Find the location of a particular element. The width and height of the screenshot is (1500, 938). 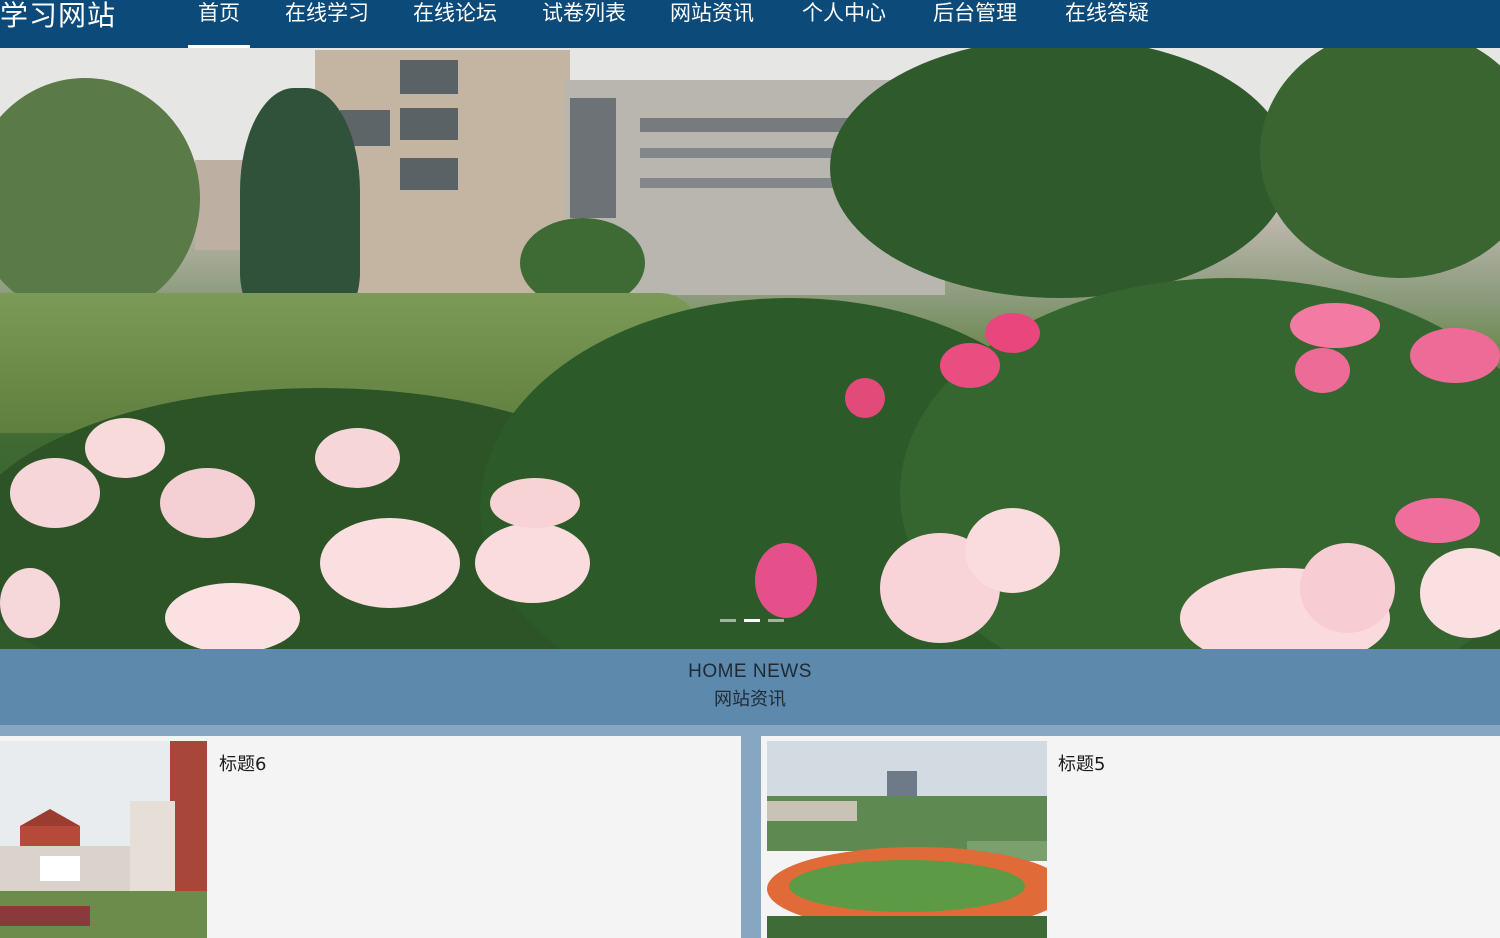

news-card: 标题5 is located at coordinates (1130, 837).